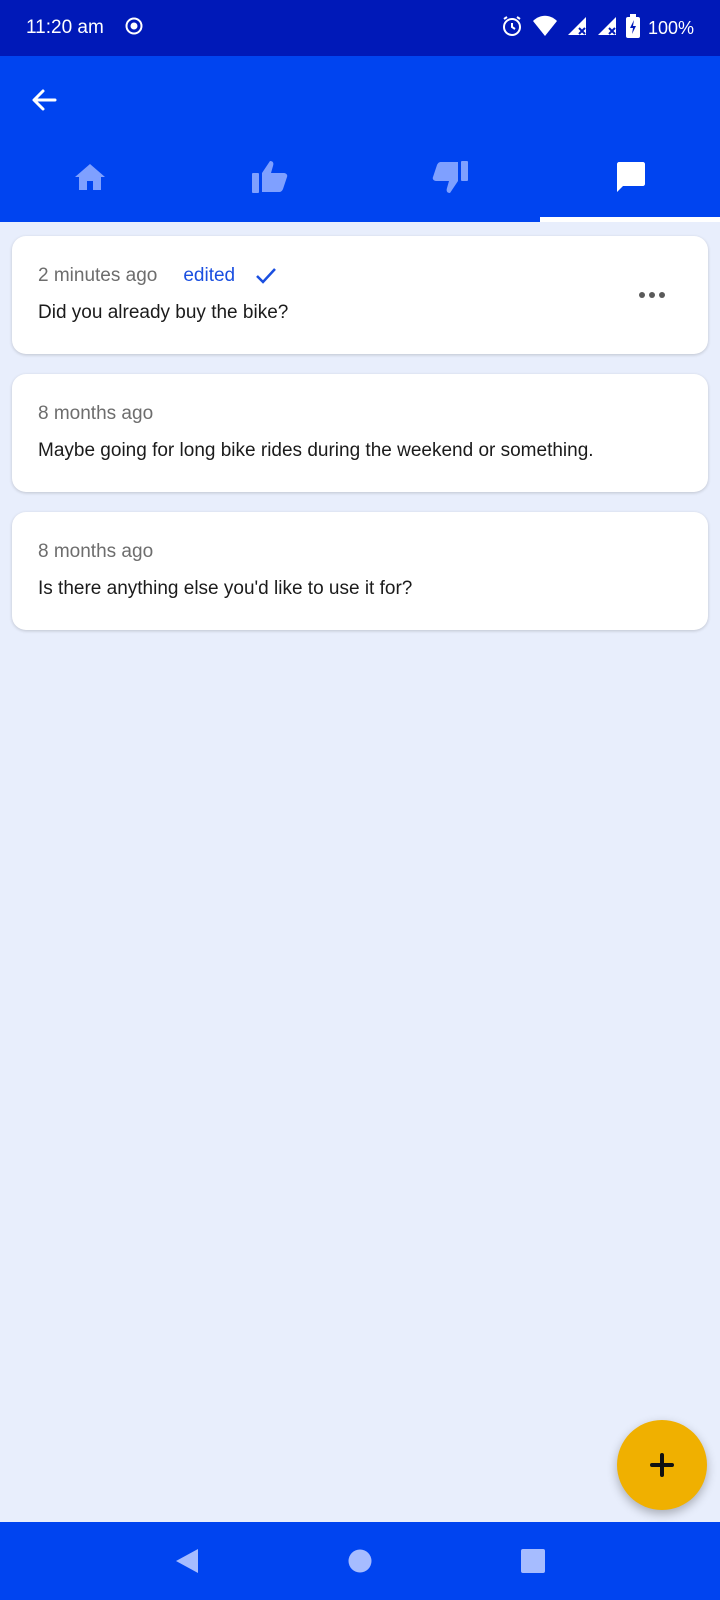  I want to click on thumbs-down-icon, so click(450, 177).